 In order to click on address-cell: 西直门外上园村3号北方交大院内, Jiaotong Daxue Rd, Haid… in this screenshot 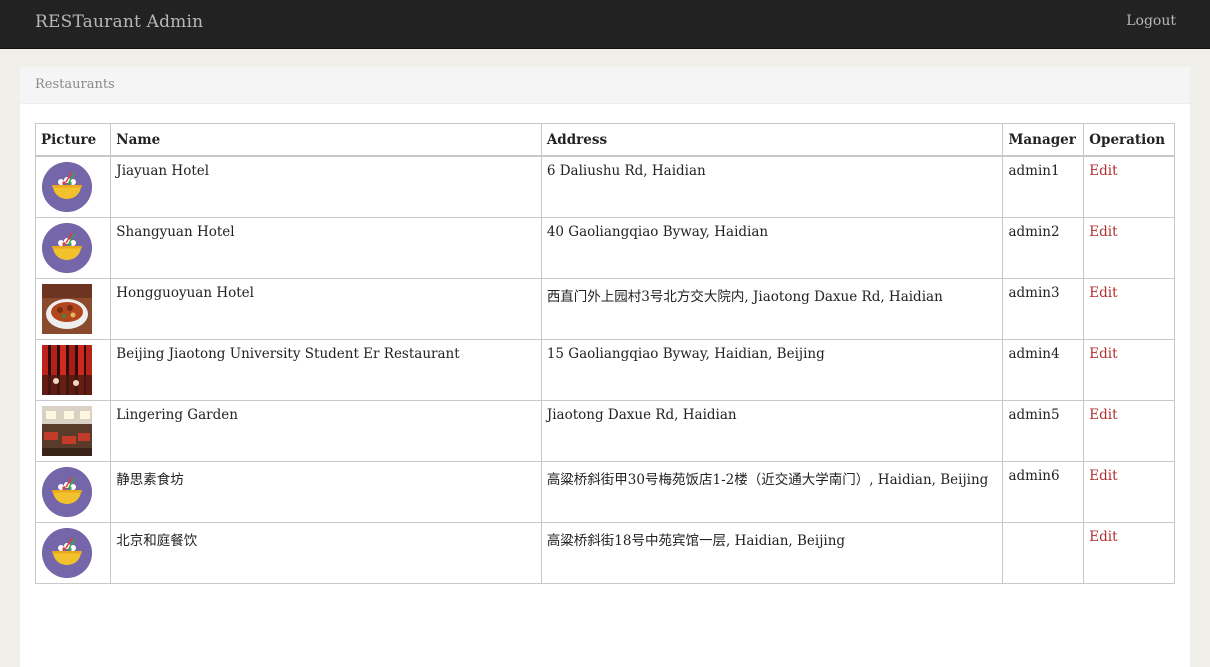, I will do `click(772, 309)`.